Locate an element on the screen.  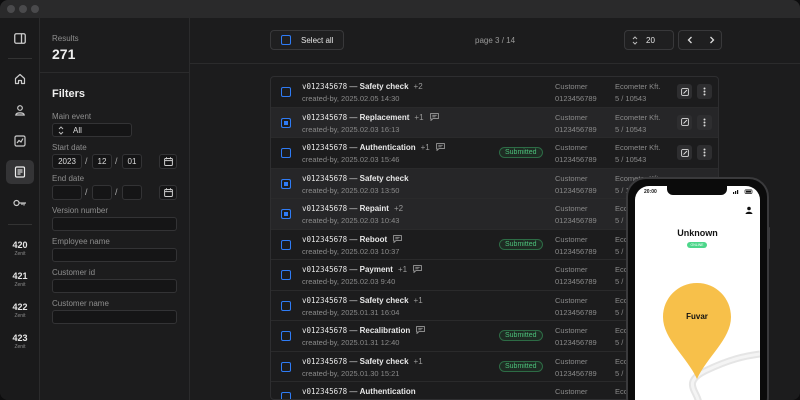
nav-home is located at coordinates (20, 79).